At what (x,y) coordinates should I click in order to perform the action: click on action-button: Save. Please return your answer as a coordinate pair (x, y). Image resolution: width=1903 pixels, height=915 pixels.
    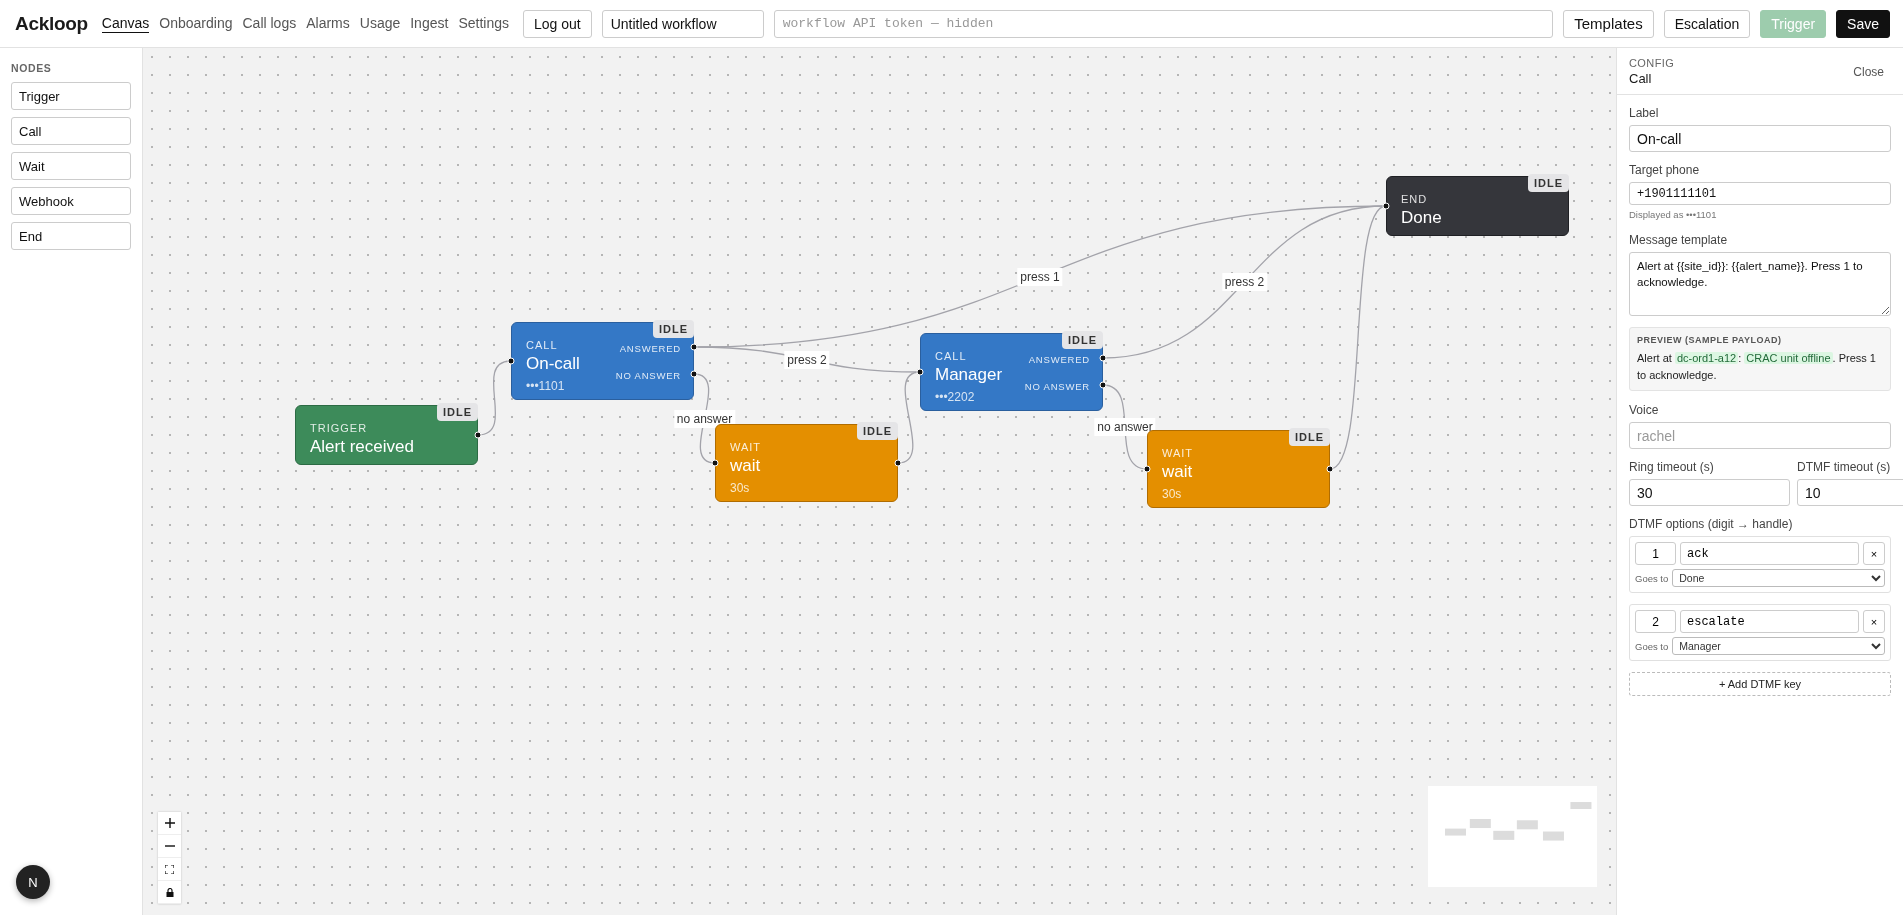
    Looking at the image, I should click on (1863, 23).